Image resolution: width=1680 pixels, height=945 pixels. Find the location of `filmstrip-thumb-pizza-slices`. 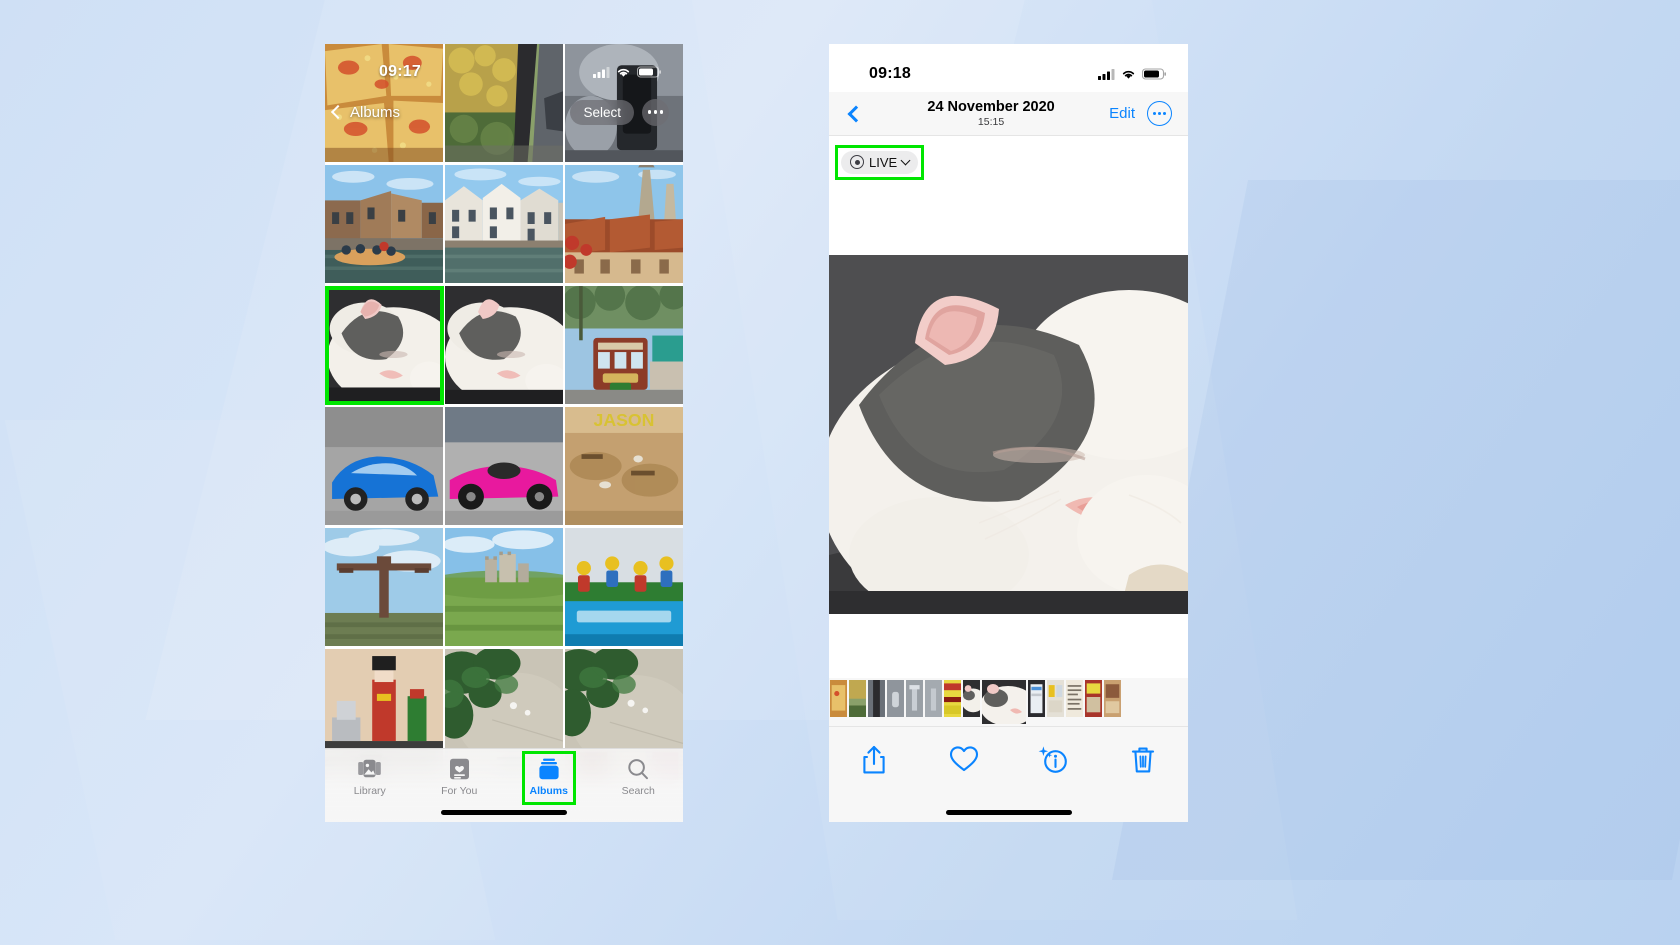

filmstrip-thumb-pizza-slices is located at coordinates (838, 702).